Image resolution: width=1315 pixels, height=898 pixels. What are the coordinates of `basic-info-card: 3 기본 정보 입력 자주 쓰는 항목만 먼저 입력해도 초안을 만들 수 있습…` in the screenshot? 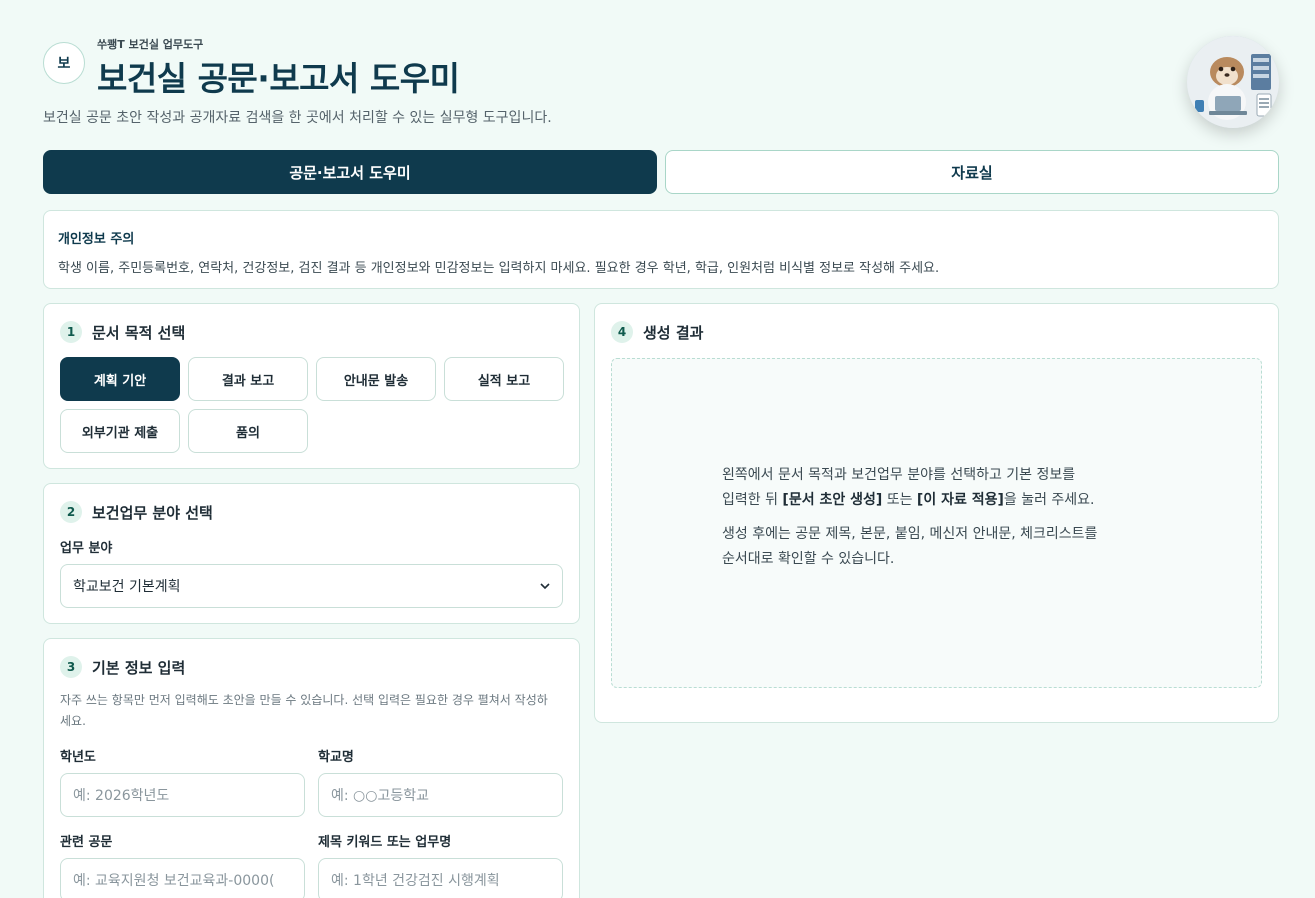 It's located at (311, 768).